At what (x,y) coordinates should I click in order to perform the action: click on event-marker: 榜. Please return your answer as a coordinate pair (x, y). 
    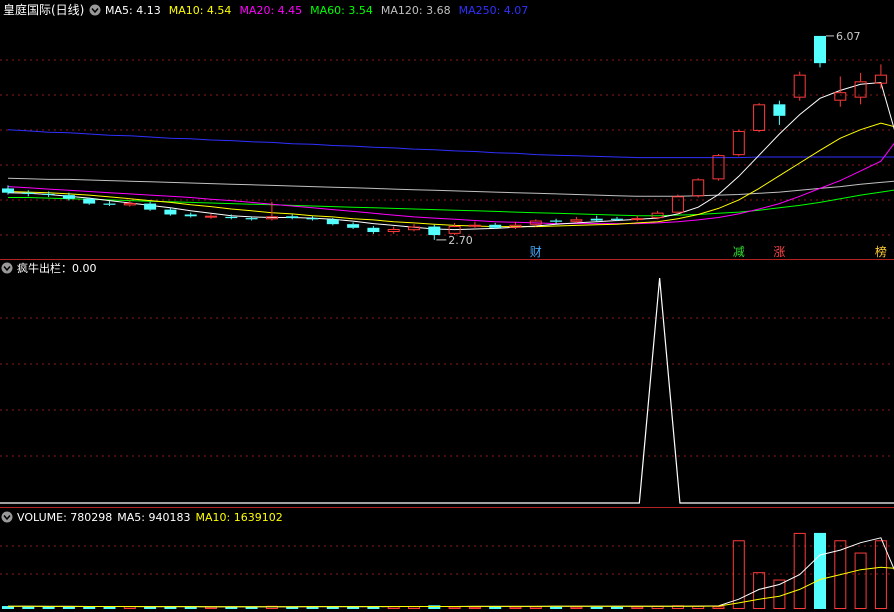
    Looking at the image, I should click on (881, 251).